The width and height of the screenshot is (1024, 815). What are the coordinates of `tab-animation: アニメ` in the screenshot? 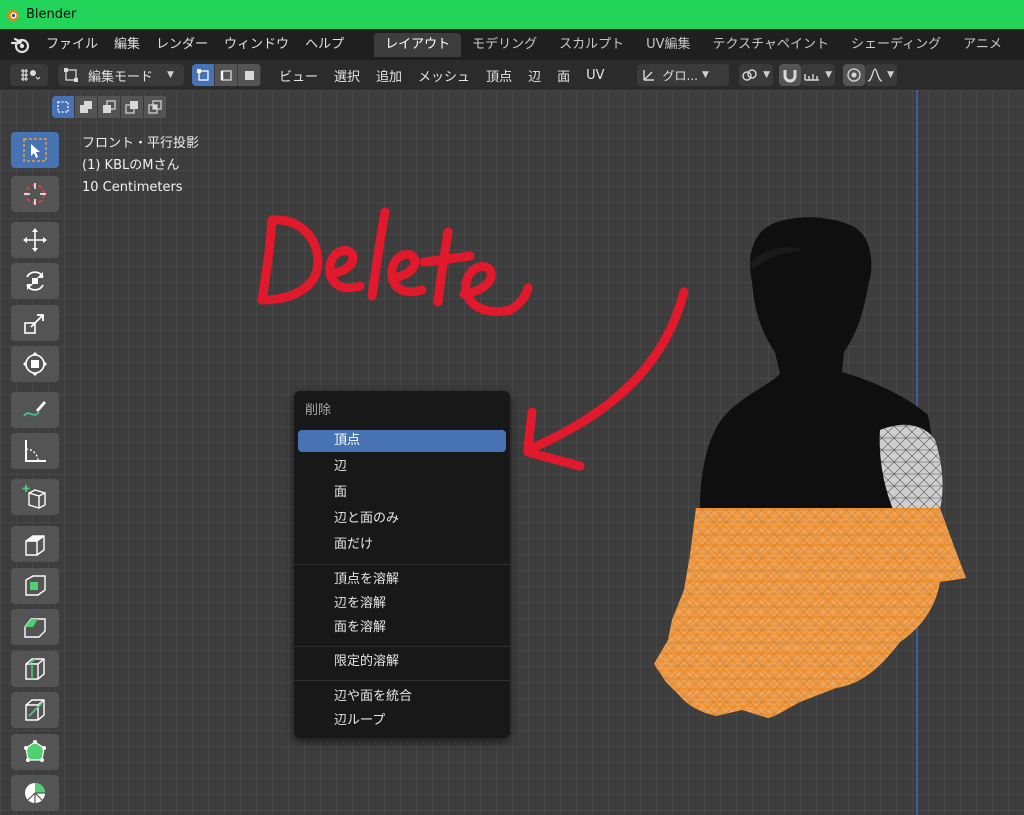 It's located at (982, 45).